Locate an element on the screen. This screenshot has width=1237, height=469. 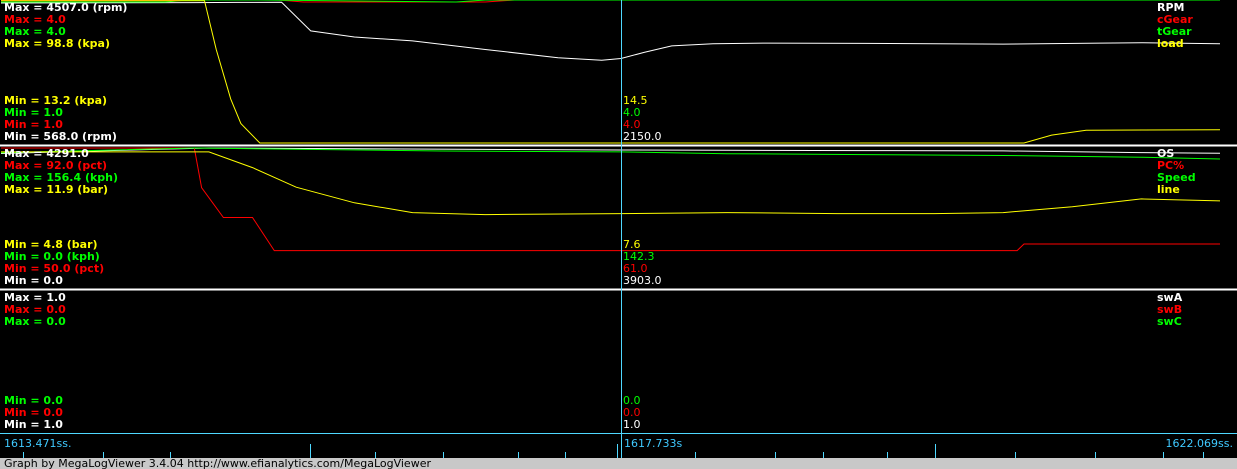
time-start-label: 1613.471ss. is located at coordinates (37, 443).